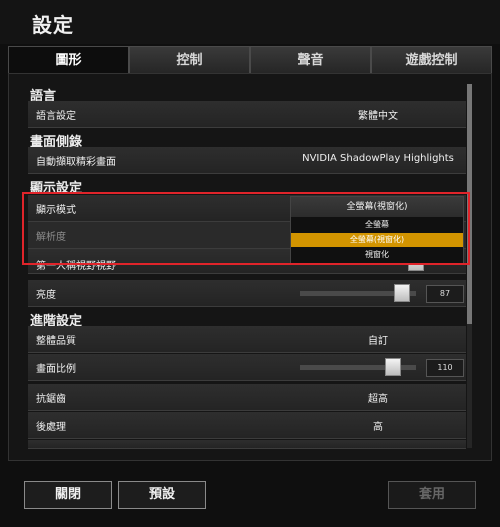 The width and height of the screenshot is (500, 527). What do you see at coordinates (378, 339) in the screenshot?
I see `overall-quality-value: 自訂` at bounding box center [378, 339].